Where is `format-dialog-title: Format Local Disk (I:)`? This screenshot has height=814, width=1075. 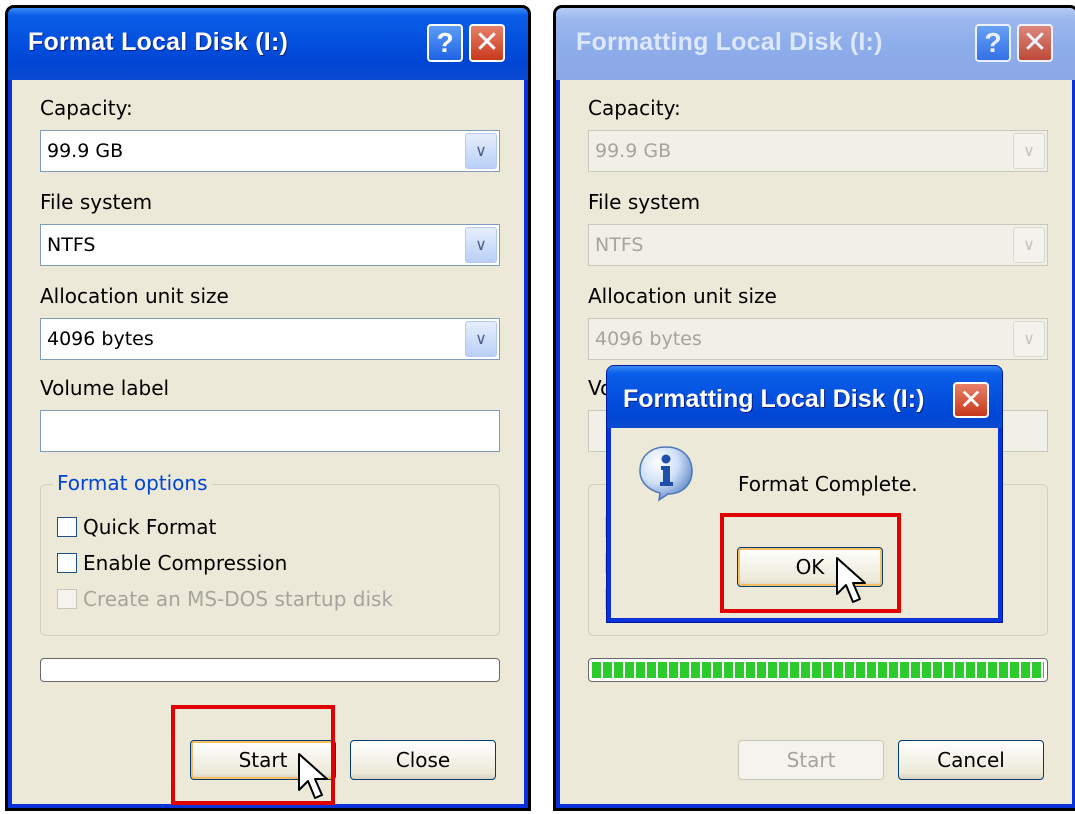
format-dialog-title: Format Local Disk (I:) is located at coordinates (158, 42).